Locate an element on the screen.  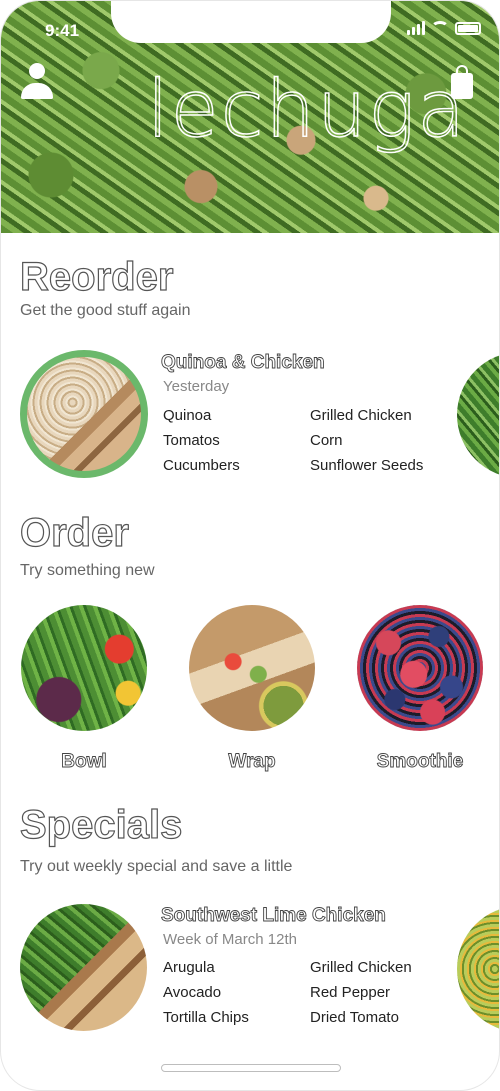
reorder-next-item-image is located at coordinates (478, 415).